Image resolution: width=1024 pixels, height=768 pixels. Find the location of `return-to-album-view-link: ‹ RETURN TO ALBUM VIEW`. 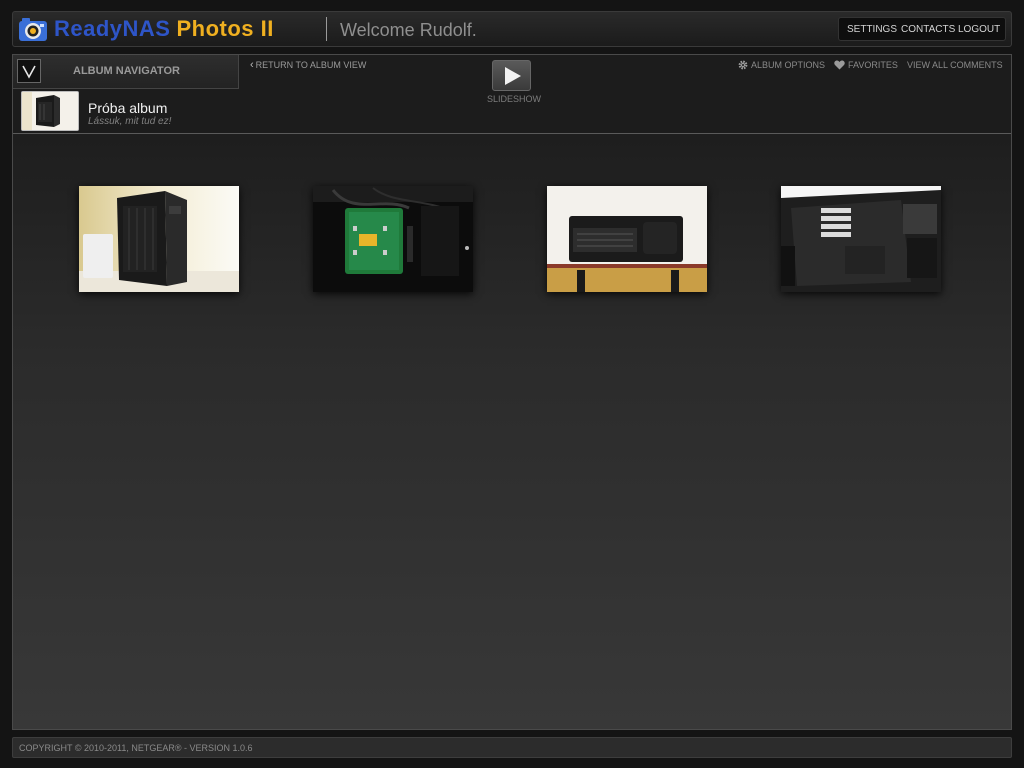

return-to-album-view-link: ‹ RETURN TO ALBUM VIEW is located at coordinates (308, 65).